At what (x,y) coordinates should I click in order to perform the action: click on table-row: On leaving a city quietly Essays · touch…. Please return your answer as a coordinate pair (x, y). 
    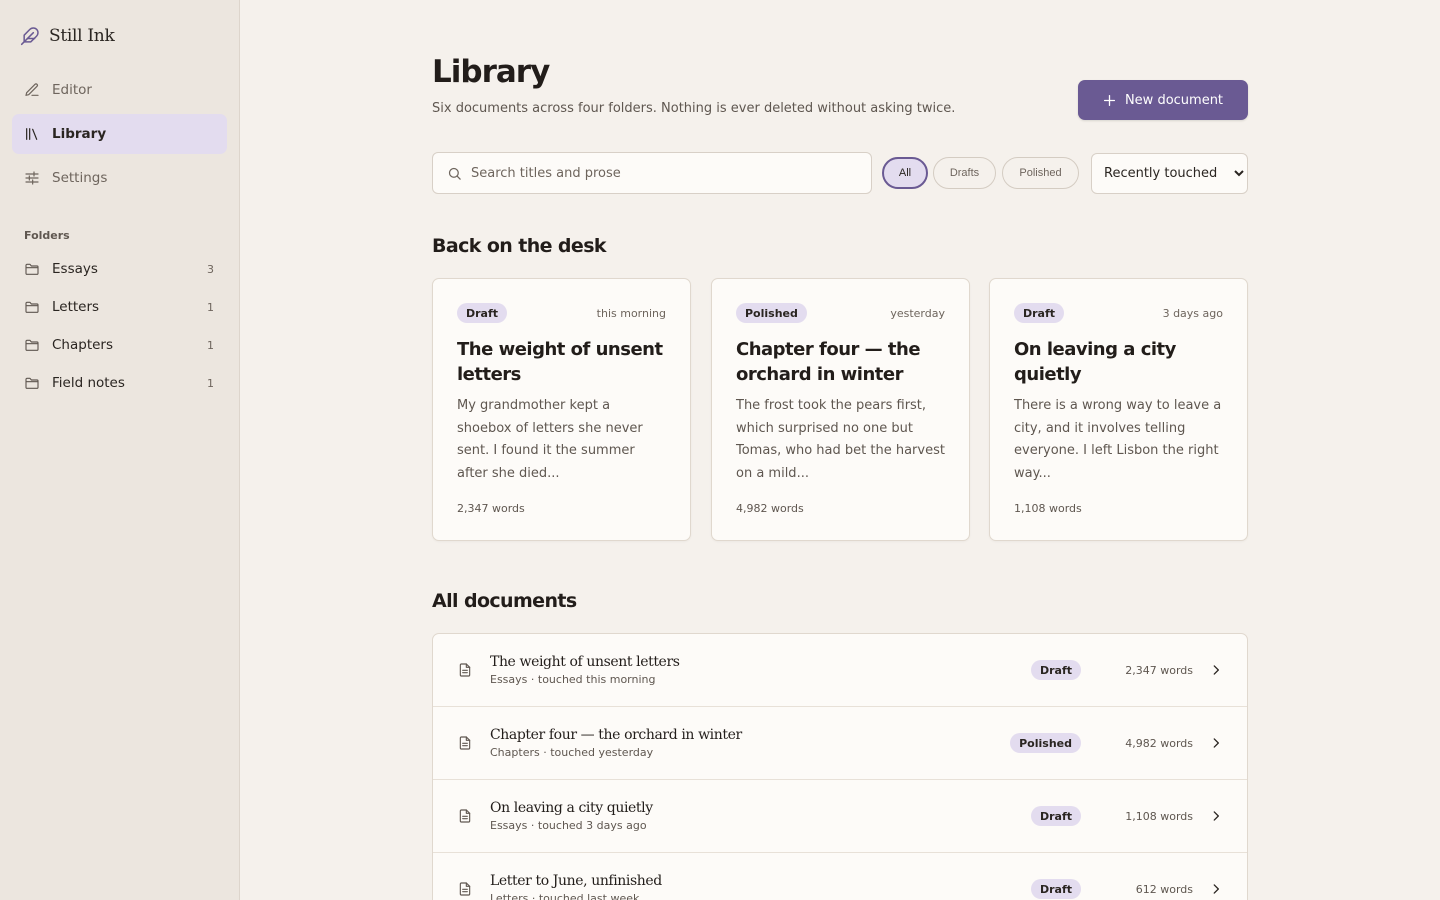
    Looking at the image, I should click on (840, 816).